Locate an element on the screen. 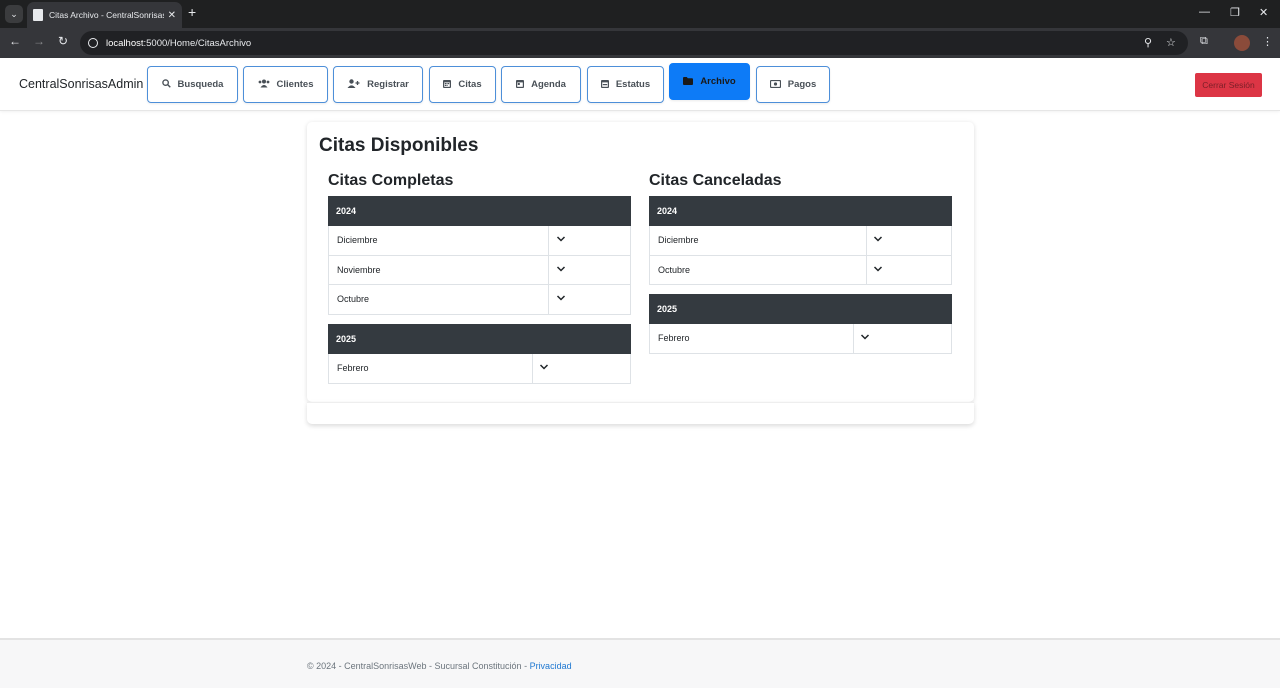 The image size is (1280, 688). completed-year-table: 2024 Diciembre Noviembre Octubre is located at coordinates (479, 255).